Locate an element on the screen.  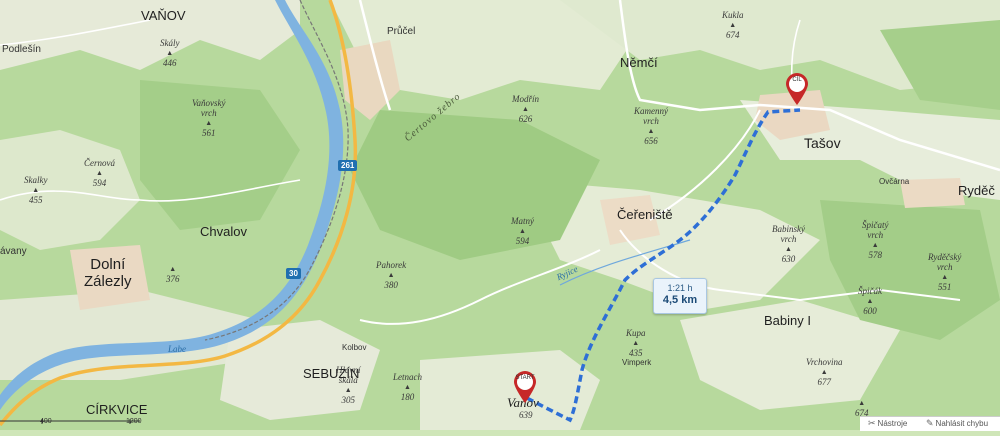
peak-elev: 626 is located at coordinates (525, 119).